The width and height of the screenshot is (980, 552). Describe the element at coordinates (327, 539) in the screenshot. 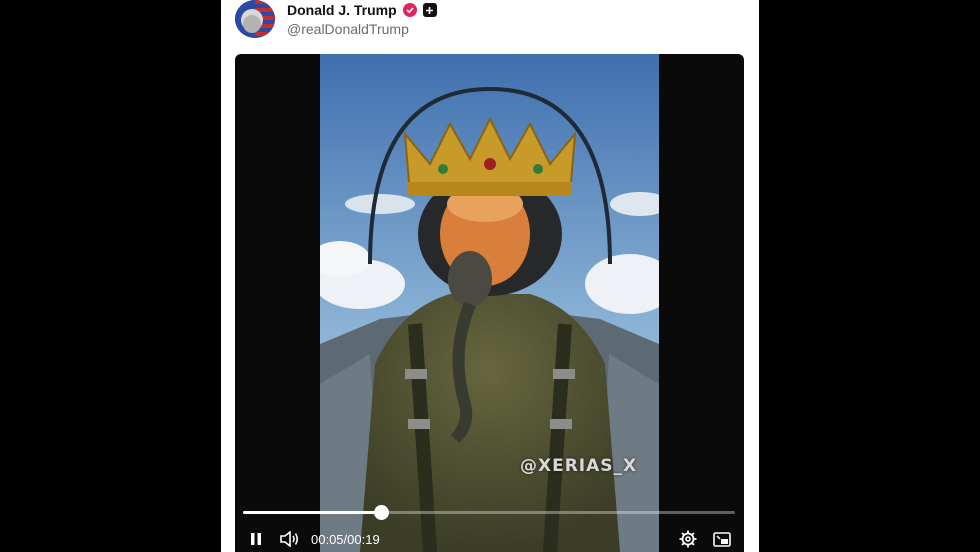

I see `current-time: 00:05` at that location.